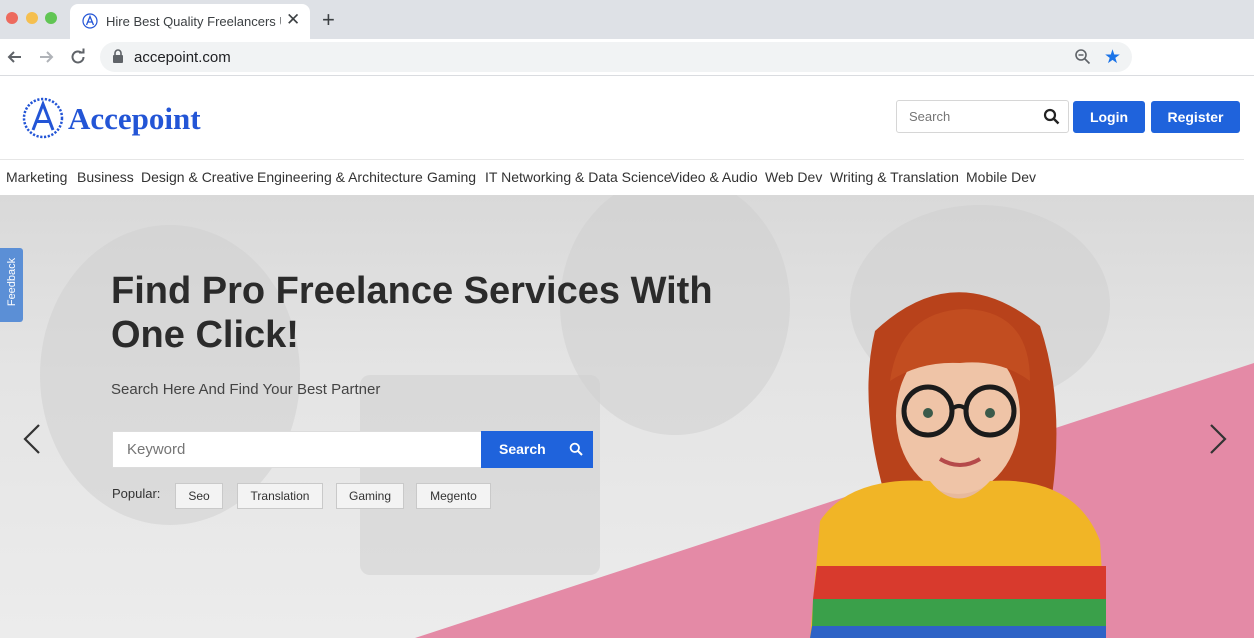 The height and width of the screenshot is (638, 1254). I want to click on keyword-search, so click(296, 449).